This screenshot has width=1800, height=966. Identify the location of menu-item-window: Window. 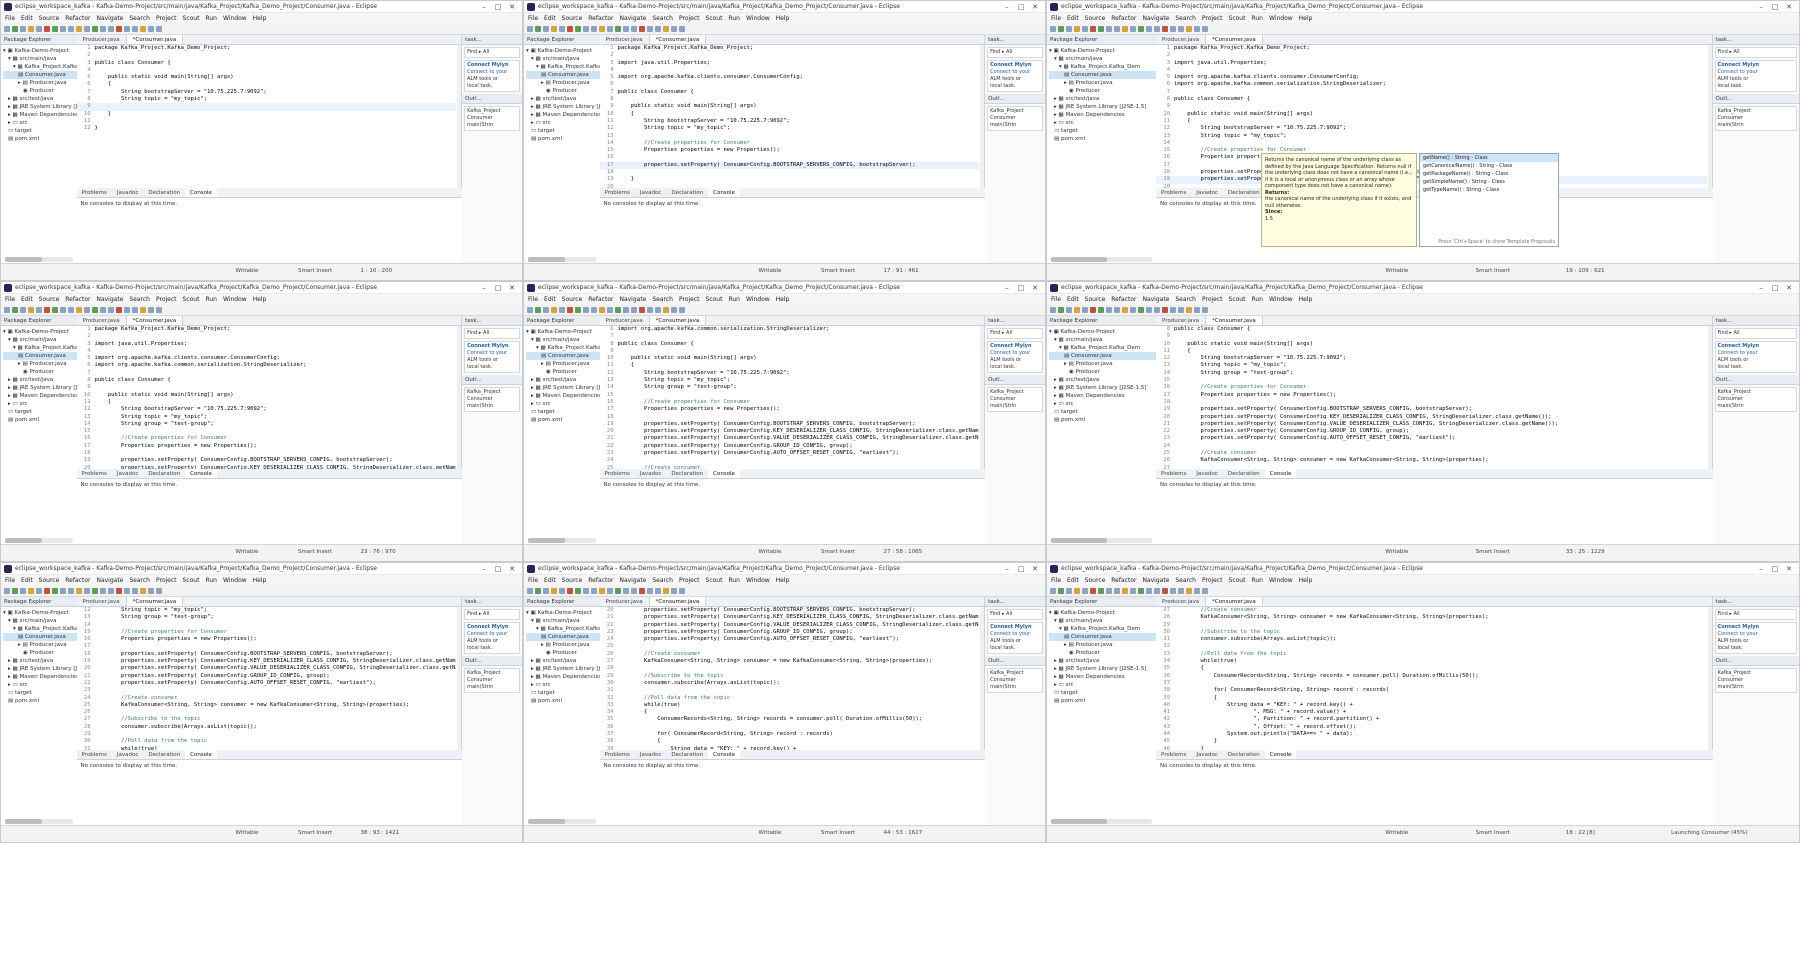
(235, 299).